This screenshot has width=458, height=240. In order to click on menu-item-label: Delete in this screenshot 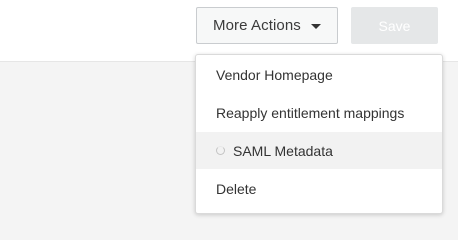, I will do `click(236, 188)`.